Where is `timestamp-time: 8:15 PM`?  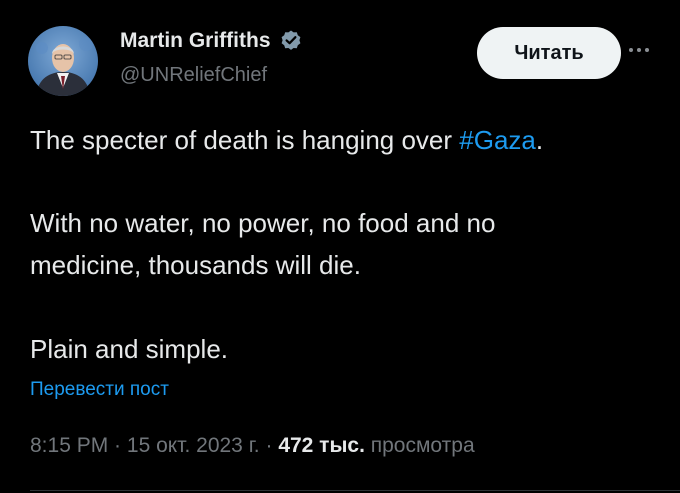 timestamp-time: 8:15 PM is located at coordinates (69, 445).